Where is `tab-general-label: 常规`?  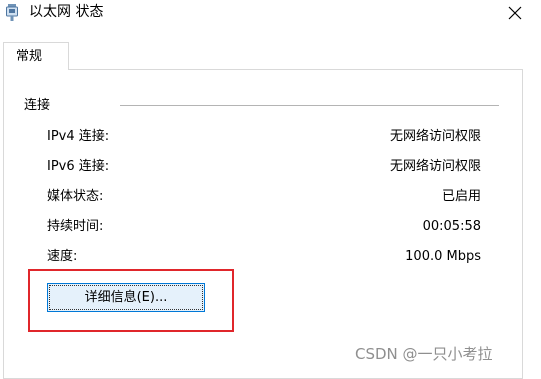
tab-general-label: 常规 is located at coordinates (29, 56).